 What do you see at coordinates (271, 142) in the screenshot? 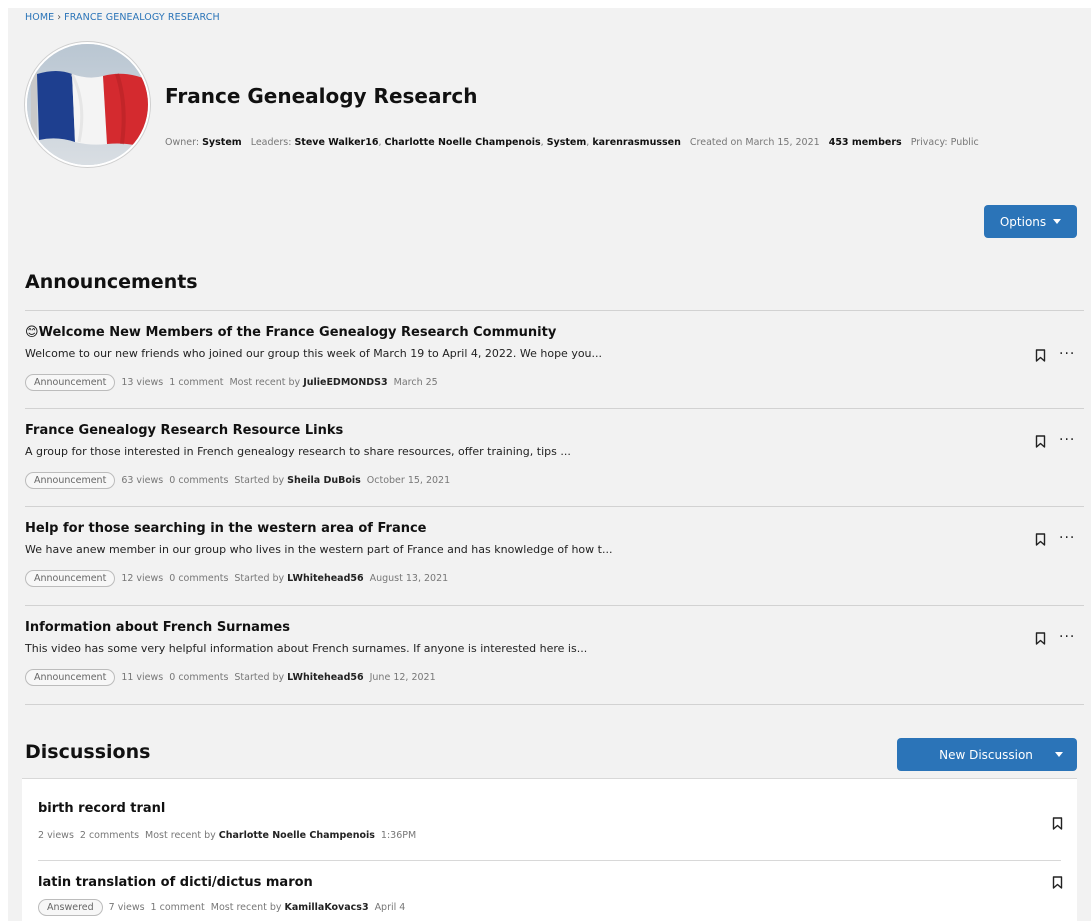
I see `leaders-label: Leaders:` at bounding box center [271, 142].